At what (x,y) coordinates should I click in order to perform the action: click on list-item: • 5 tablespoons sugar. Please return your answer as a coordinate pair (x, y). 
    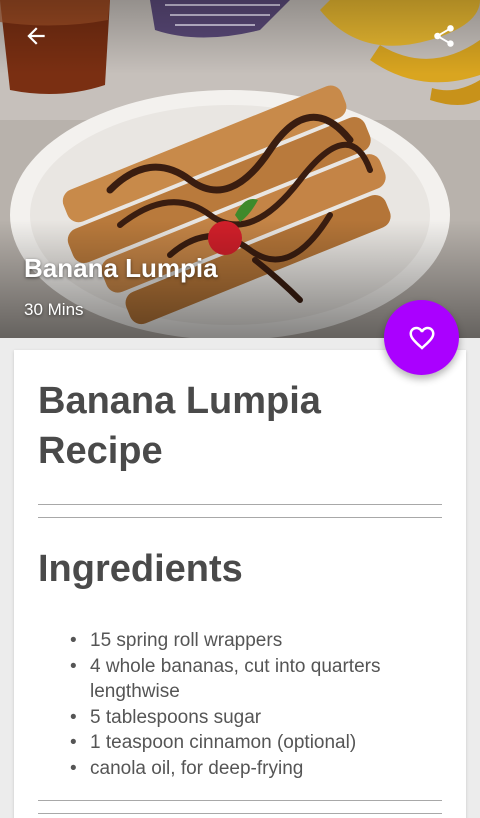
    Looking at the image, I should click on (242, 718).